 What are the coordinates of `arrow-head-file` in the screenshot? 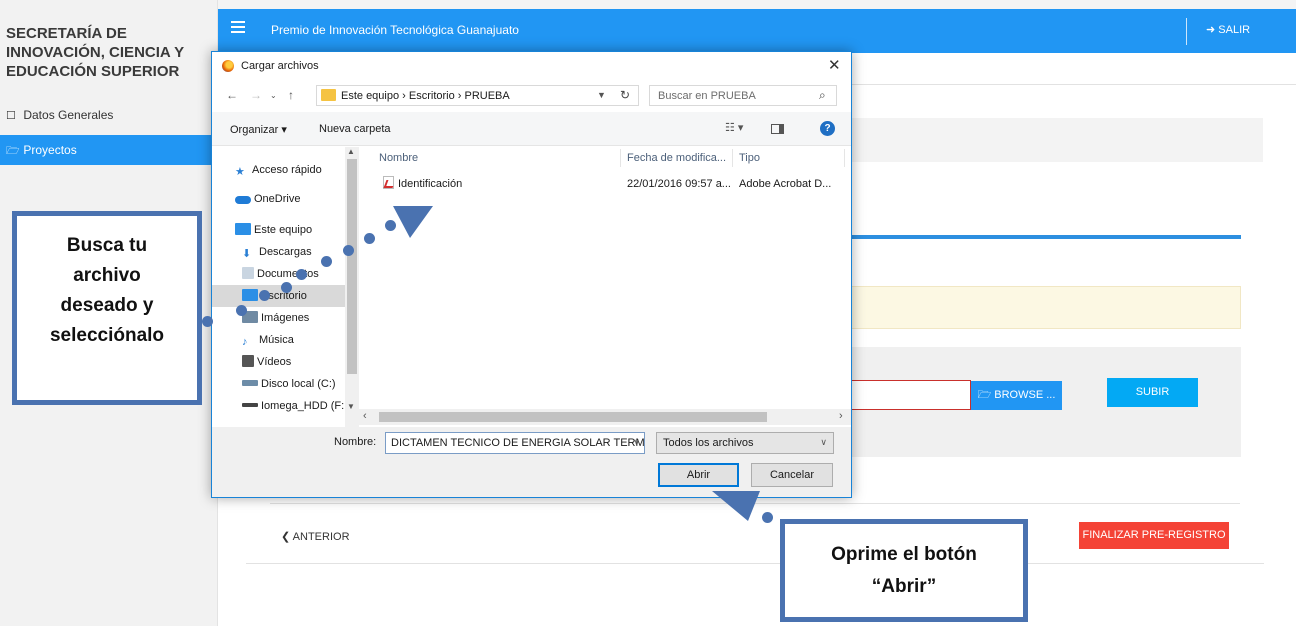 It's located at (413, 222).